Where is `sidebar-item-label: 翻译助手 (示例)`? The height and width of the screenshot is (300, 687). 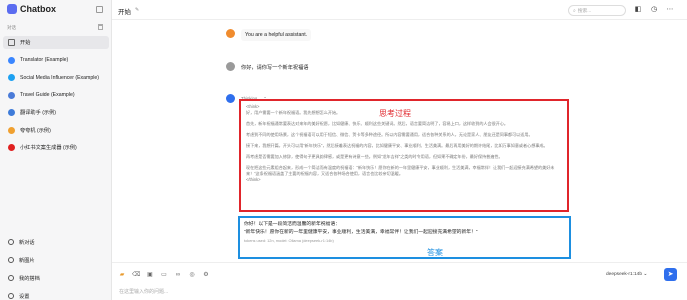 sidebar-item-label: 翻译助手 (示例) is located at coordinates (38, 113).